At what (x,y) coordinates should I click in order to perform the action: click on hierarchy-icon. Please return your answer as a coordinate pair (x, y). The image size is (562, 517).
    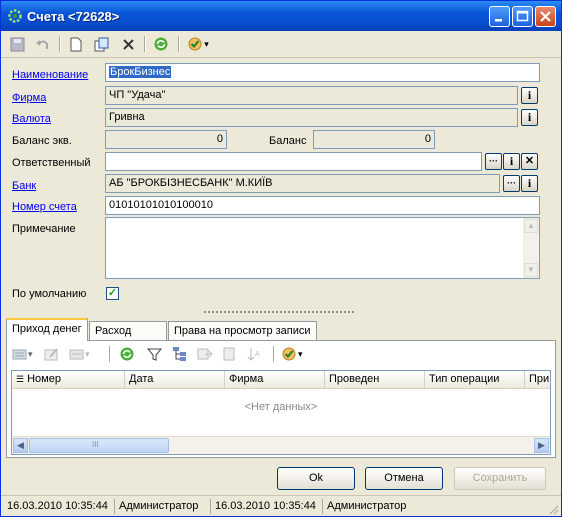
    Looking at the image, I should click on (179, 354).